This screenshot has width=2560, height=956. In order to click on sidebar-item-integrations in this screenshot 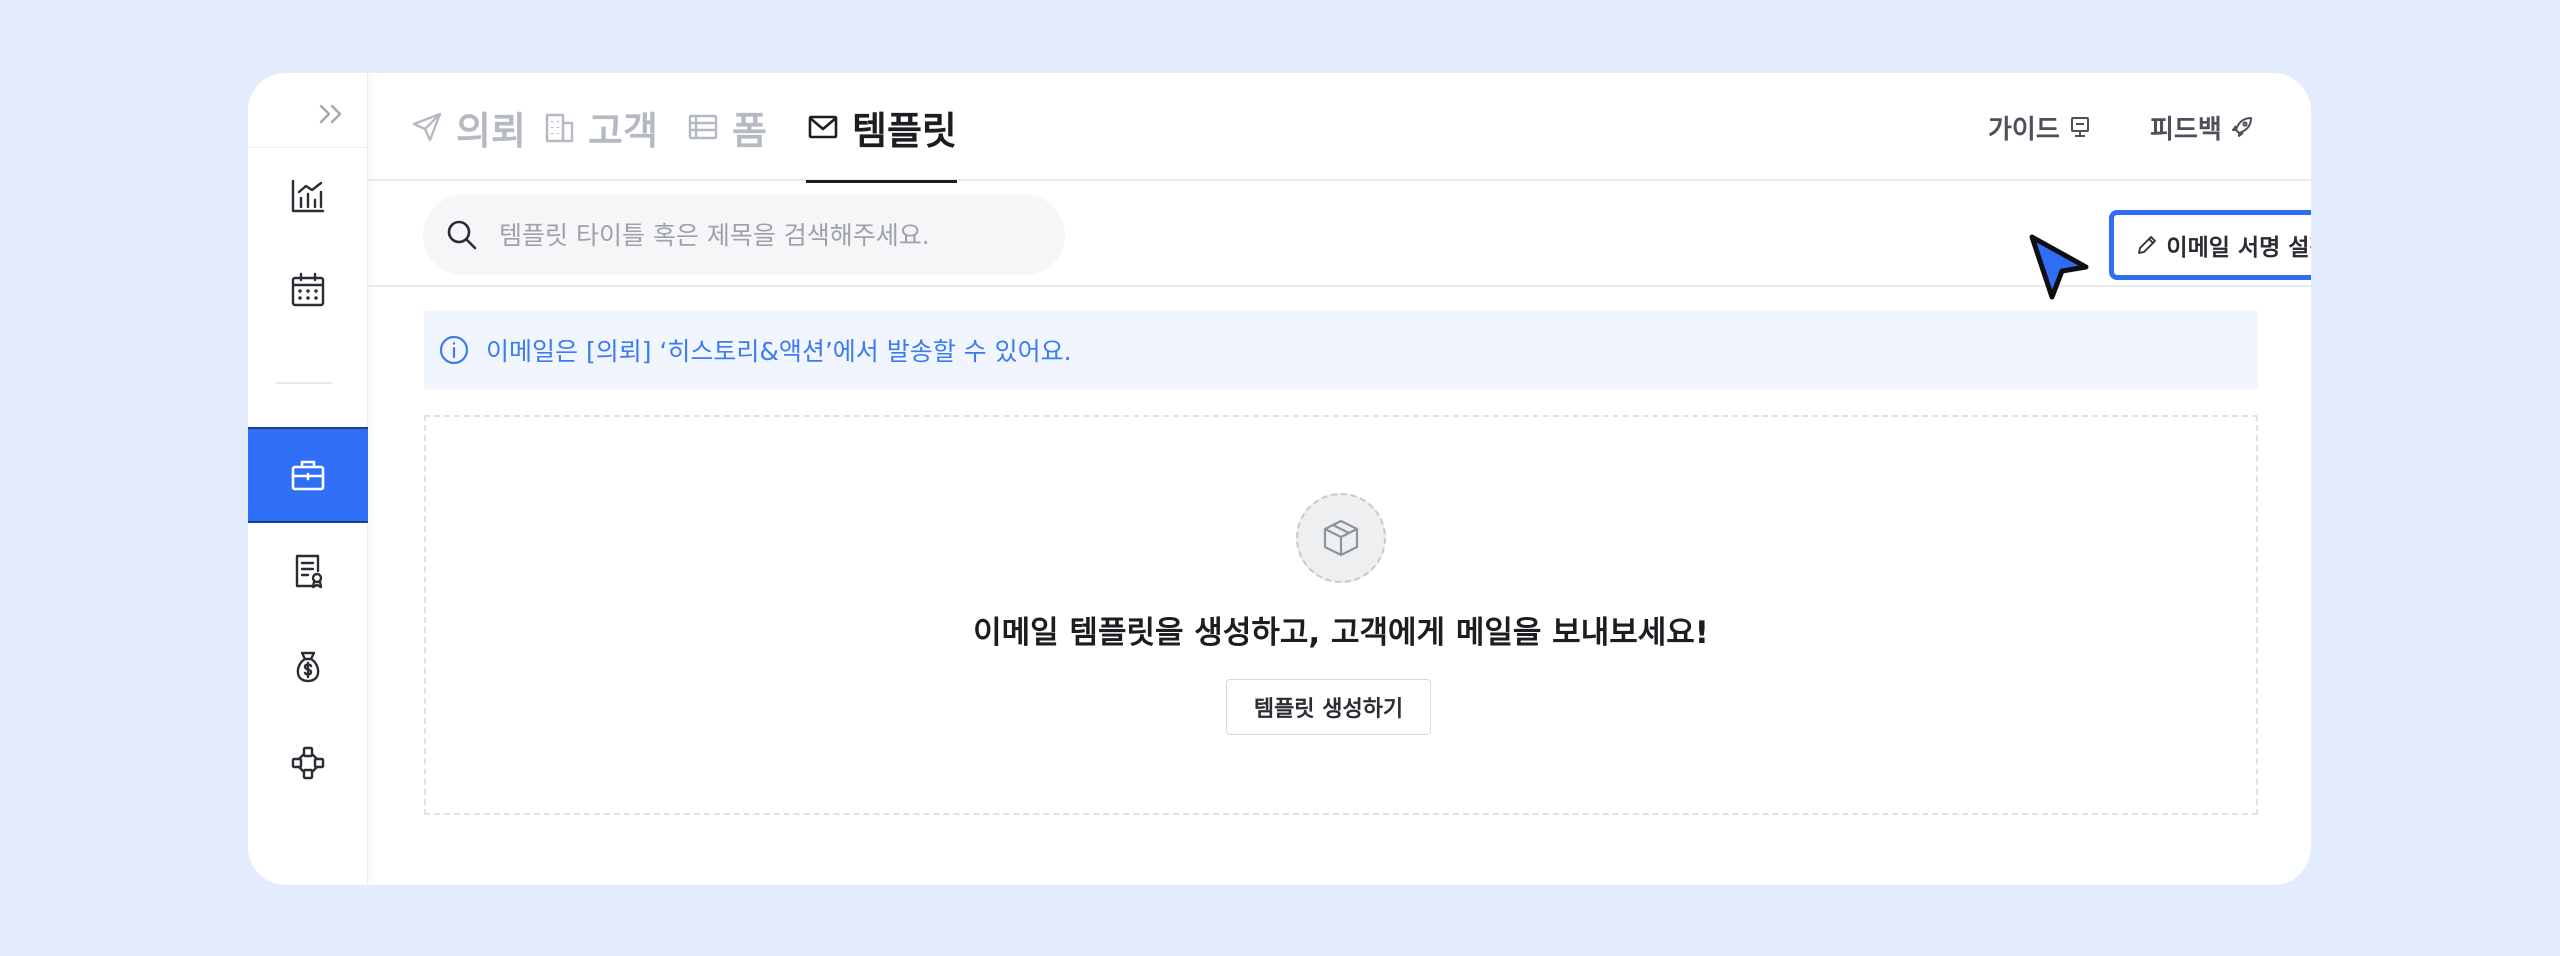, I will do `click(308, 763)`.